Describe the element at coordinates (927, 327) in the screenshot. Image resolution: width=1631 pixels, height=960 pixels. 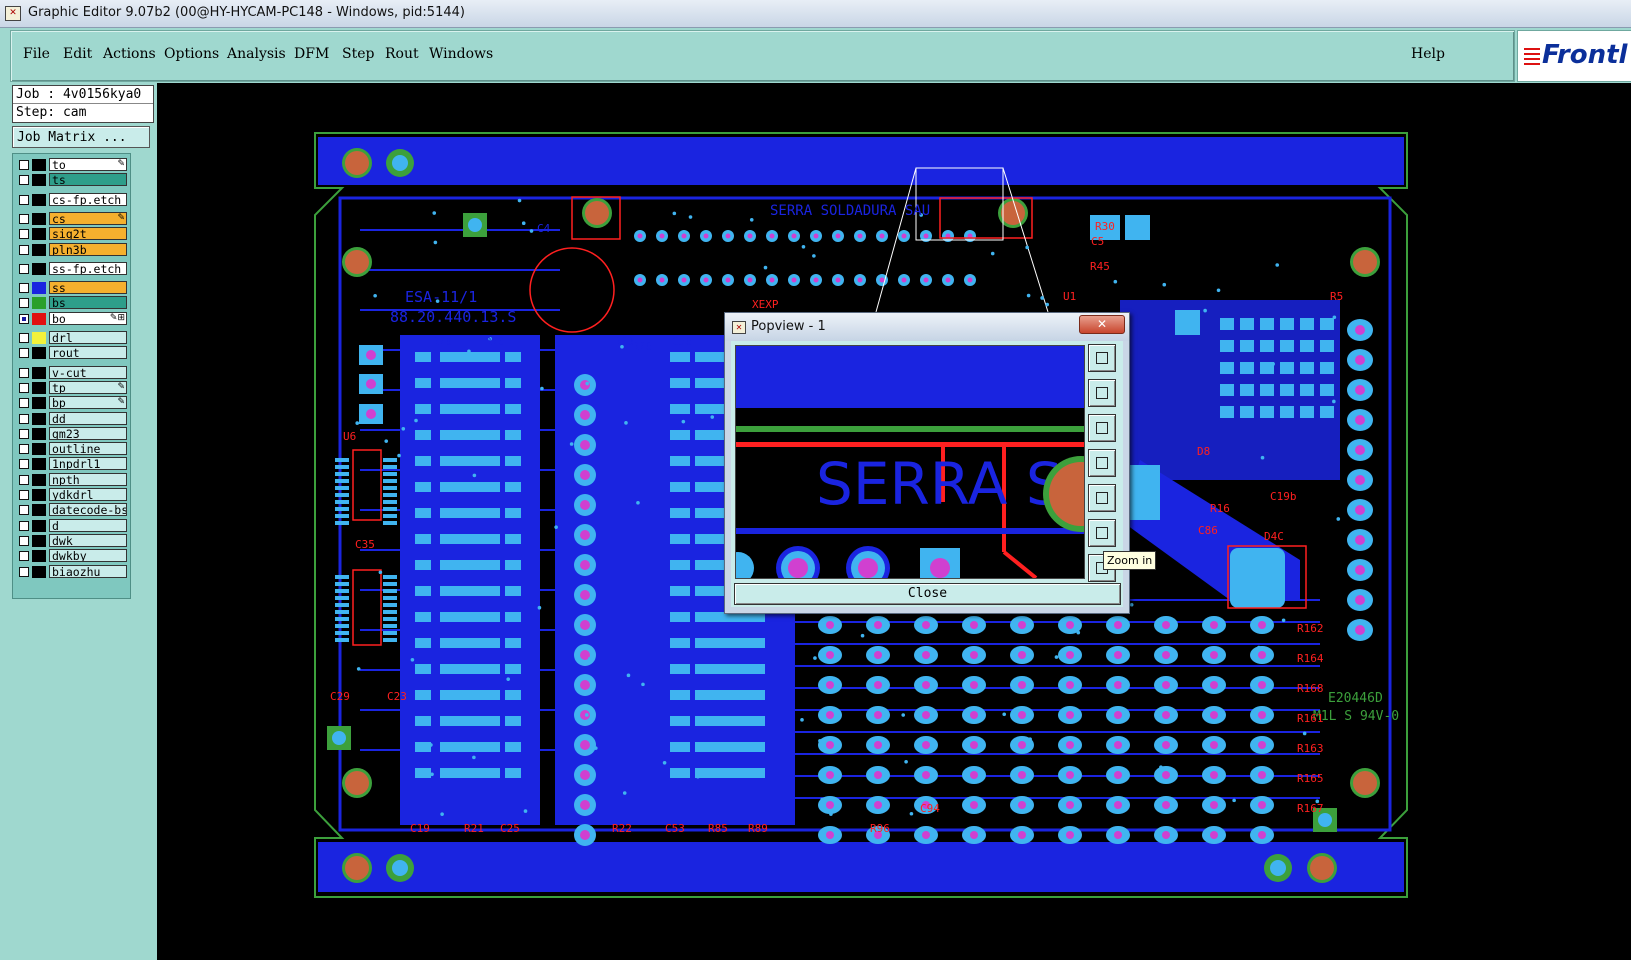
I see `popview-titlebar: ✕ Popview - 1 ✕` at that location.